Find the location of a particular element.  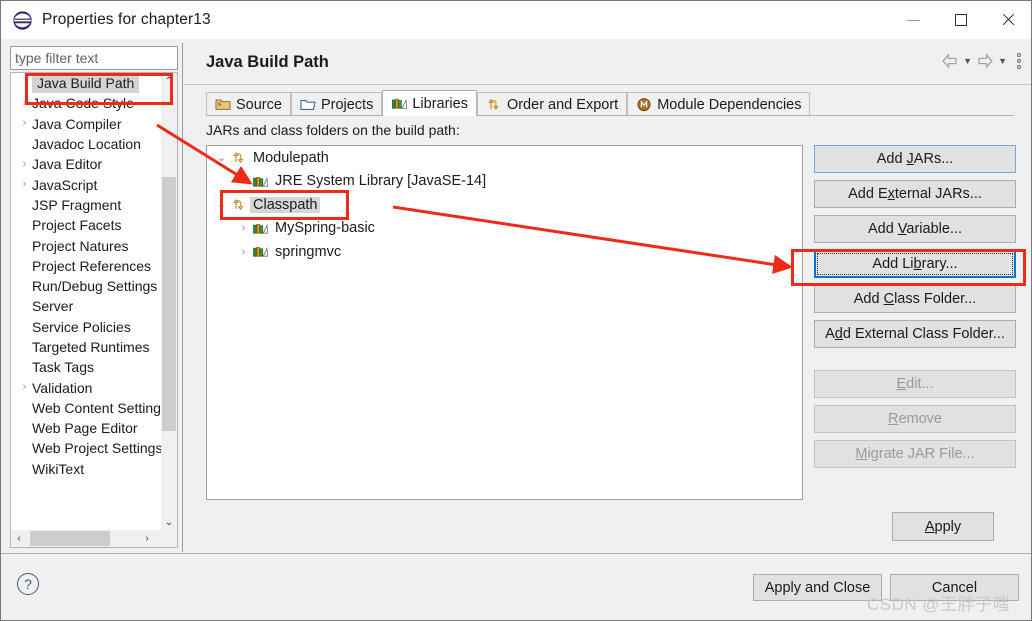

sidebar-item-java-compiler: › Java Compiler is located at coordinates (87, 124).